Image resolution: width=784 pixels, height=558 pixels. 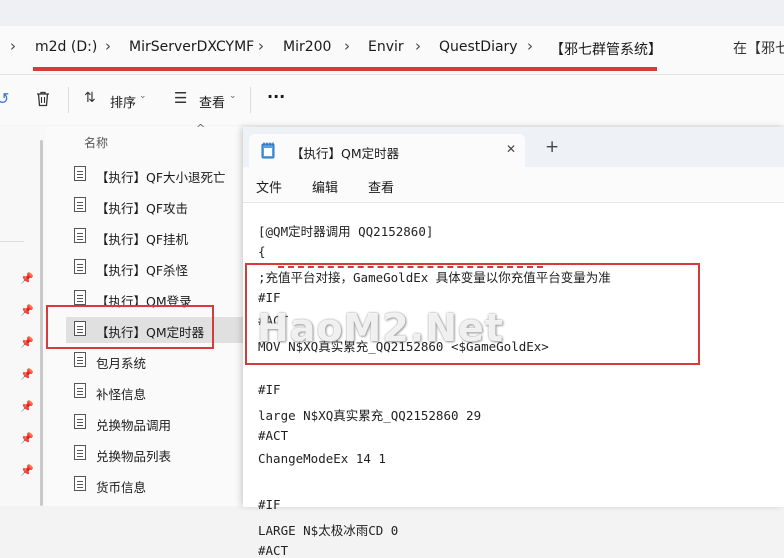 What do you see at coordinates (121, 487) in the screenshot?
I see `file-item-label: 货币信息` at bounding box center [121, 487].